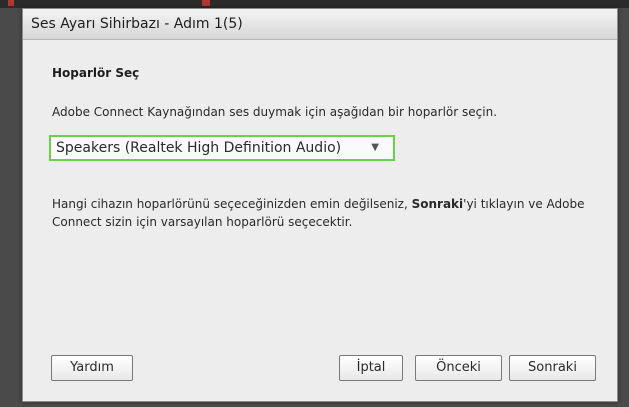  What do you see at coordinates (458, 368) in the screenshot?
I see `back-button: Önceki` at bounding box center [458, 368].